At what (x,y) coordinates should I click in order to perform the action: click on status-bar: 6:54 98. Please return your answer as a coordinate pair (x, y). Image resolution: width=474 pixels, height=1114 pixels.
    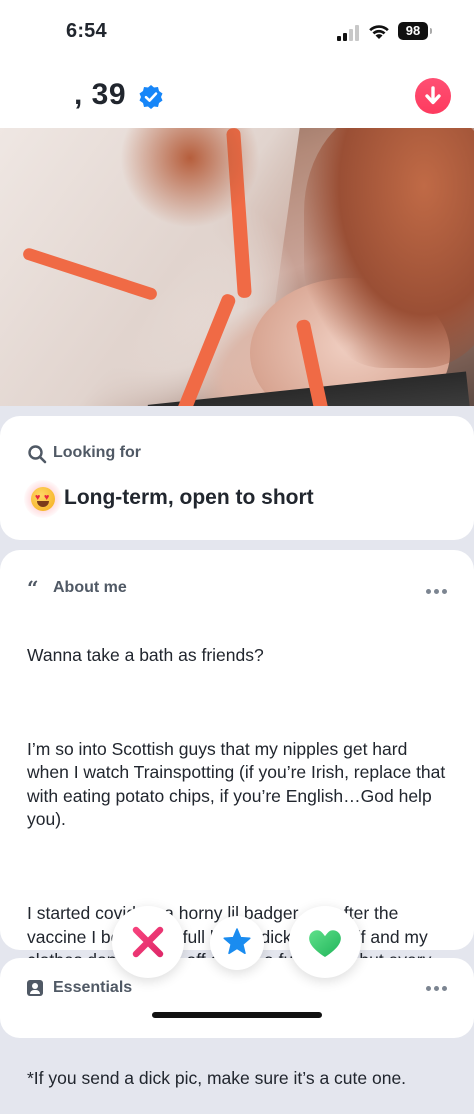
    Looking at the image, I should click on (237, 31).